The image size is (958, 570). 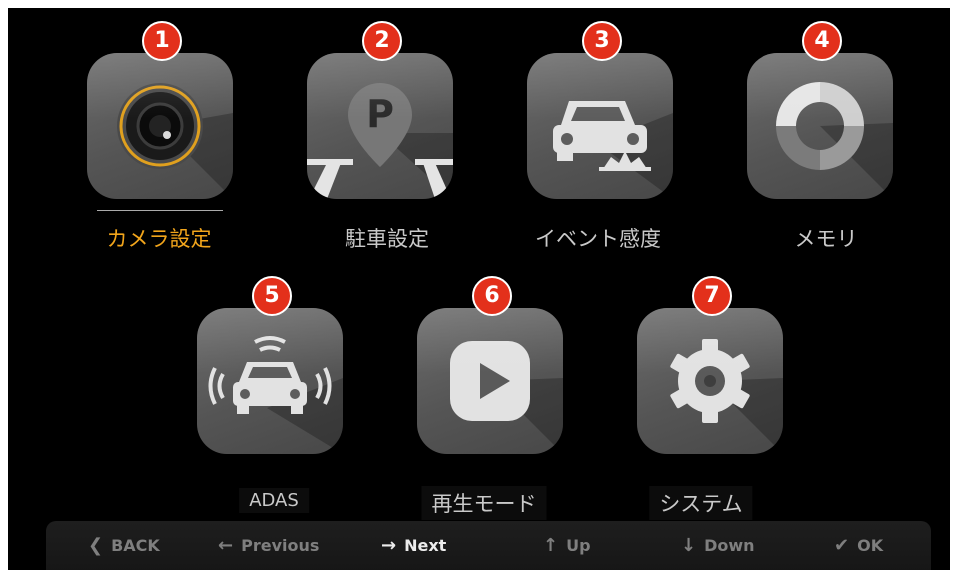 I want to click on hint-label: Down, so click(x=729, y=545).